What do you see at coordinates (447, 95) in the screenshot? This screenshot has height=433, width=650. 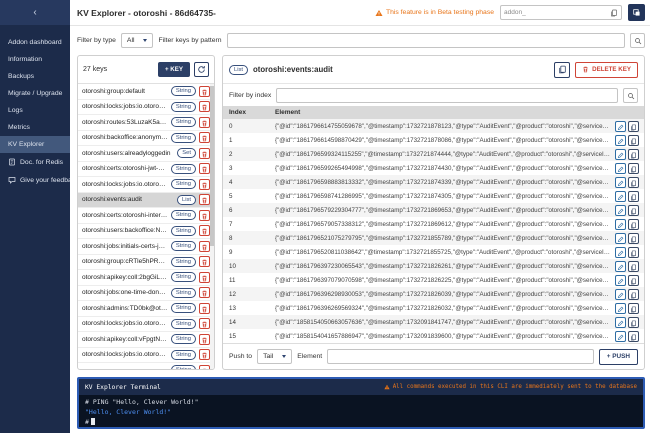 I see `filter-index-input` at bounding box center [447, 95].